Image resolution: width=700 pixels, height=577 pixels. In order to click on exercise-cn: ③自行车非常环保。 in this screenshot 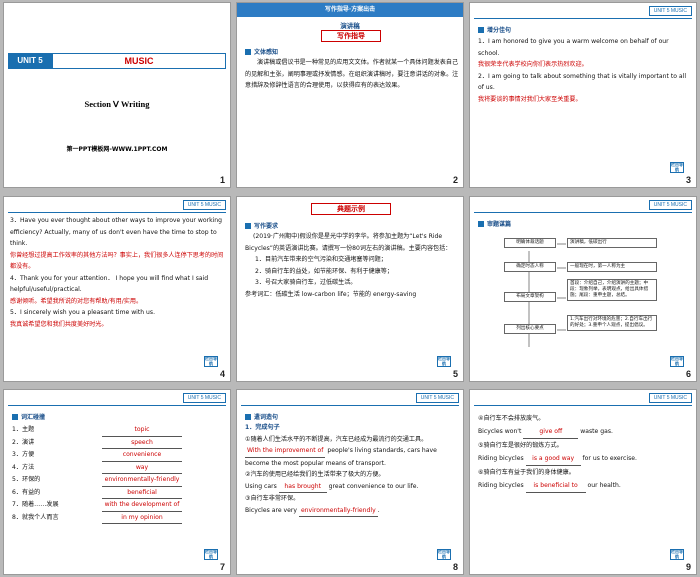, I will do `click(272, 498)`.